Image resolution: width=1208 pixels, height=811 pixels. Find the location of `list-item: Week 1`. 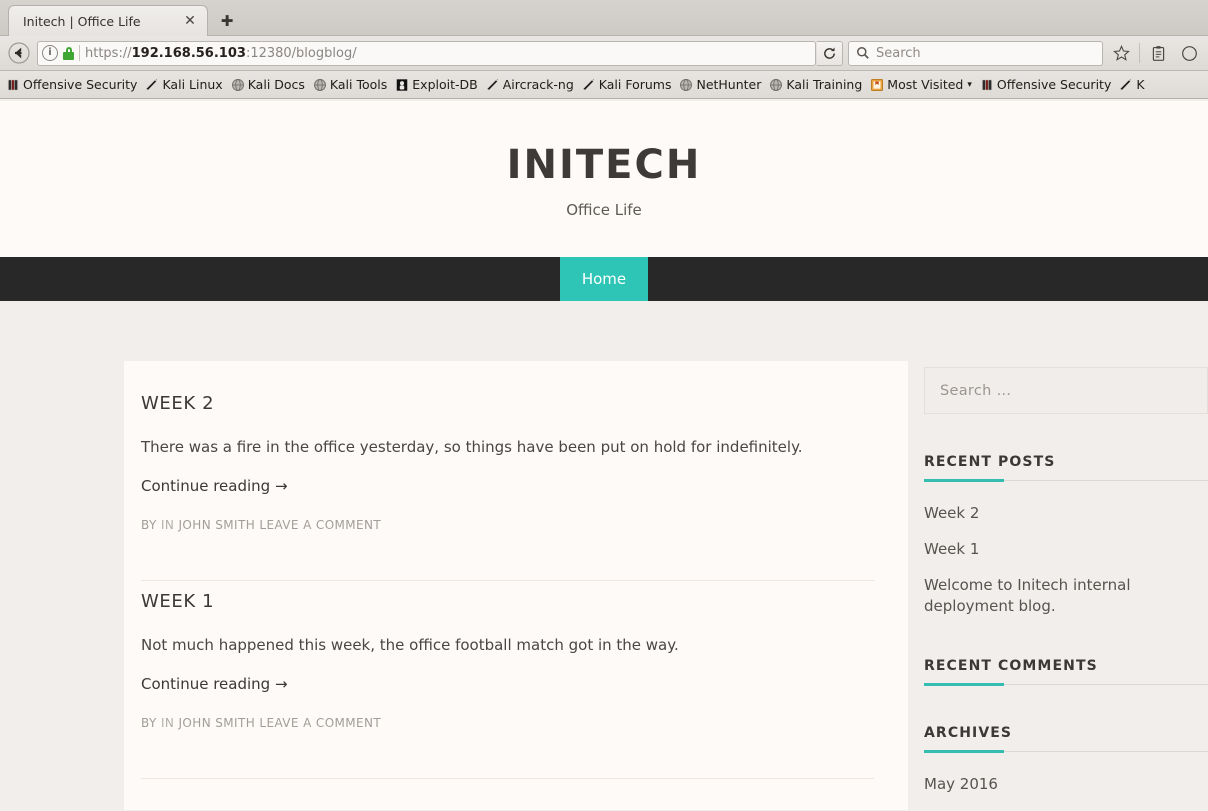

list-item: Week 1 is located at coordinates (1066, 550).